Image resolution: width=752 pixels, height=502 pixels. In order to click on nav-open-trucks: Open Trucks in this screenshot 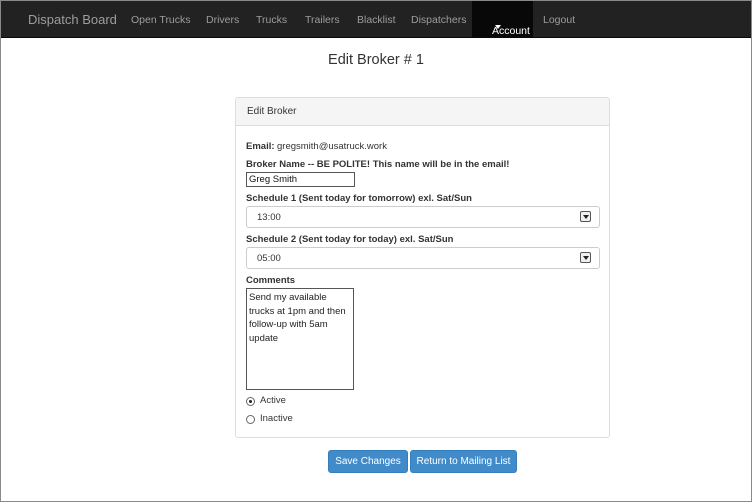, I will do `click(161, 20)`.